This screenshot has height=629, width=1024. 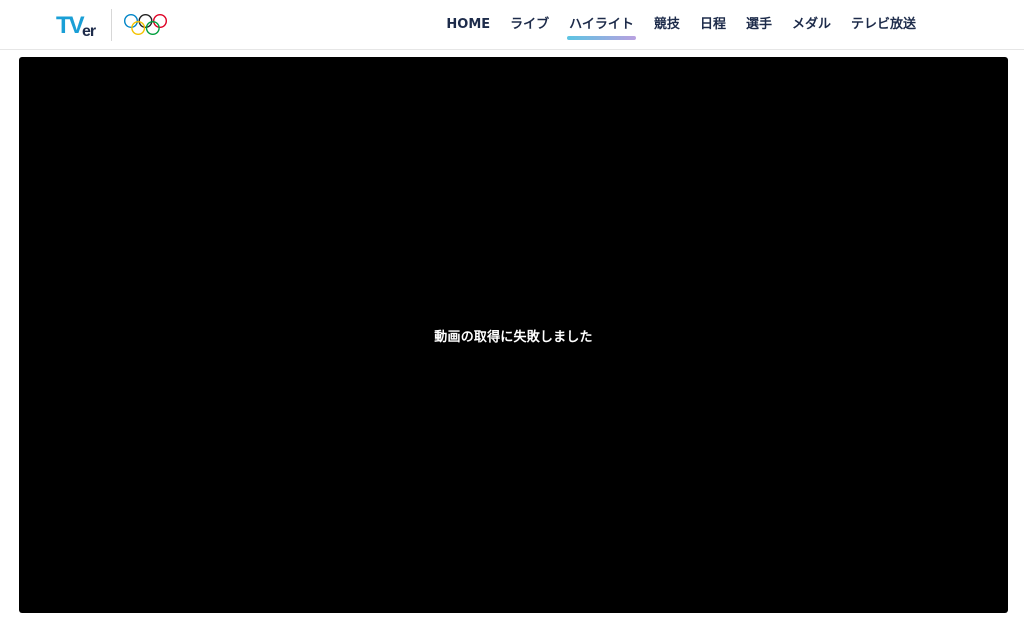 I want to click on nav-item-athletes: 選手, so click(x=759, y=25).